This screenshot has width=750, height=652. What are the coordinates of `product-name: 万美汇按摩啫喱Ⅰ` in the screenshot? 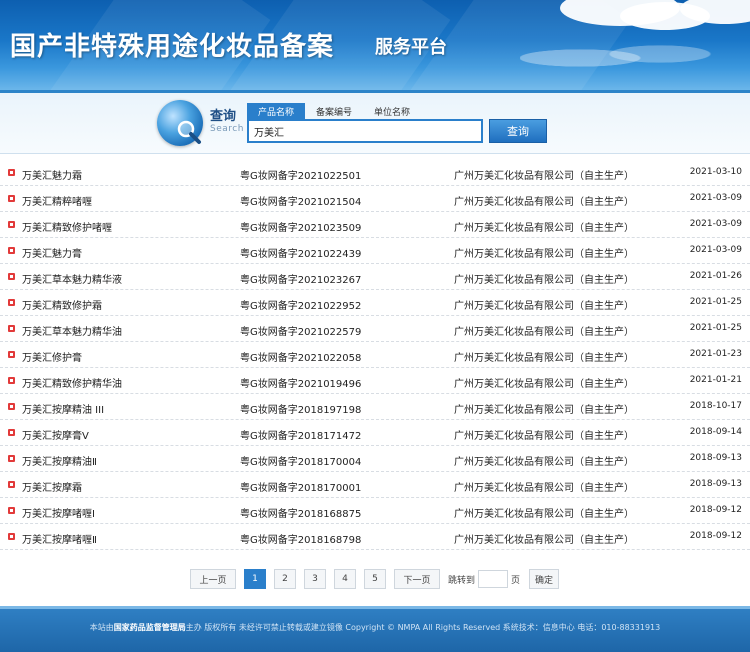 It's located at (58, 512).